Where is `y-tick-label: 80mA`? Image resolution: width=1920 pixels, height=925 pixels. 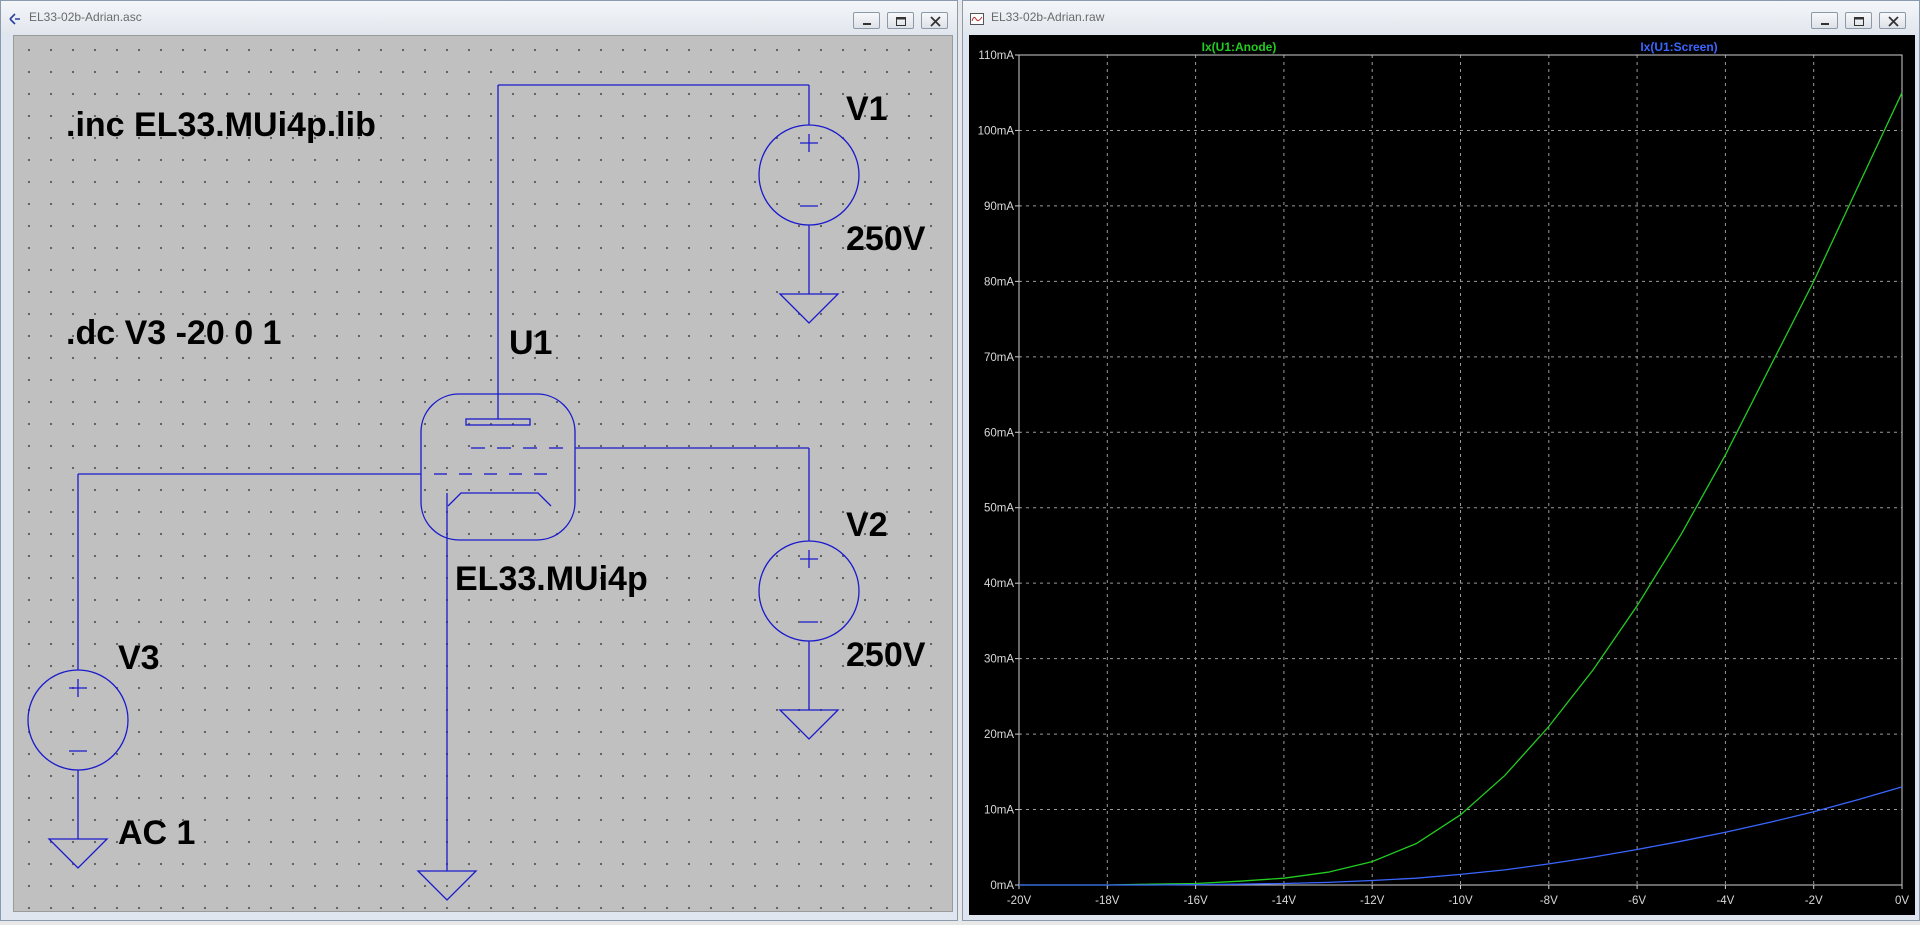 y-tick-label: 80mA is located at coordinates (999, 282).